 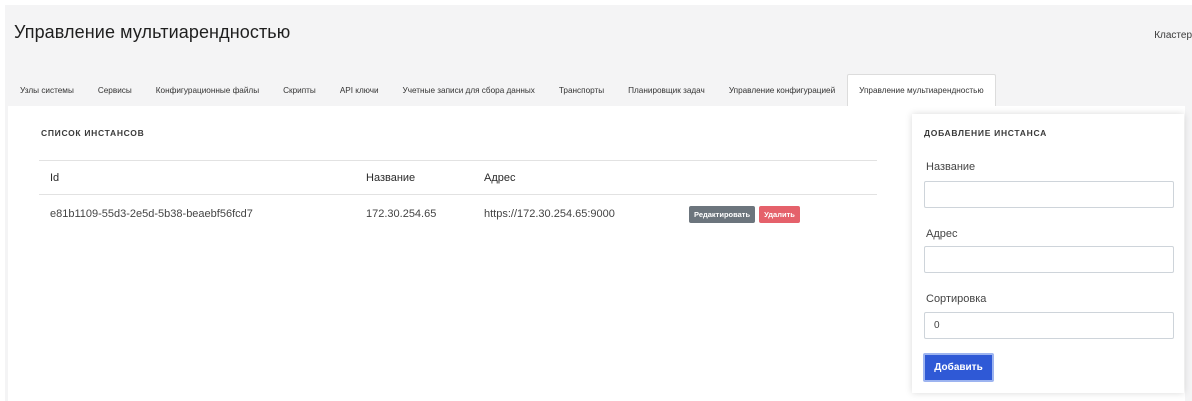 I want to click on sort-input, so click(x=1049, y=325).